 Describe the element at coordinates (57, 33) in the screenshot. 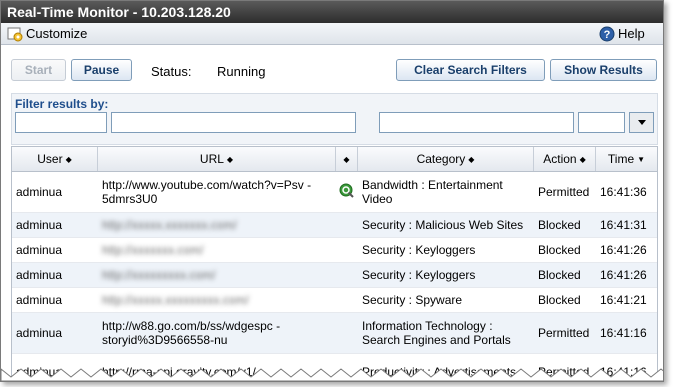

I see `customize-label: Customize` at that location.